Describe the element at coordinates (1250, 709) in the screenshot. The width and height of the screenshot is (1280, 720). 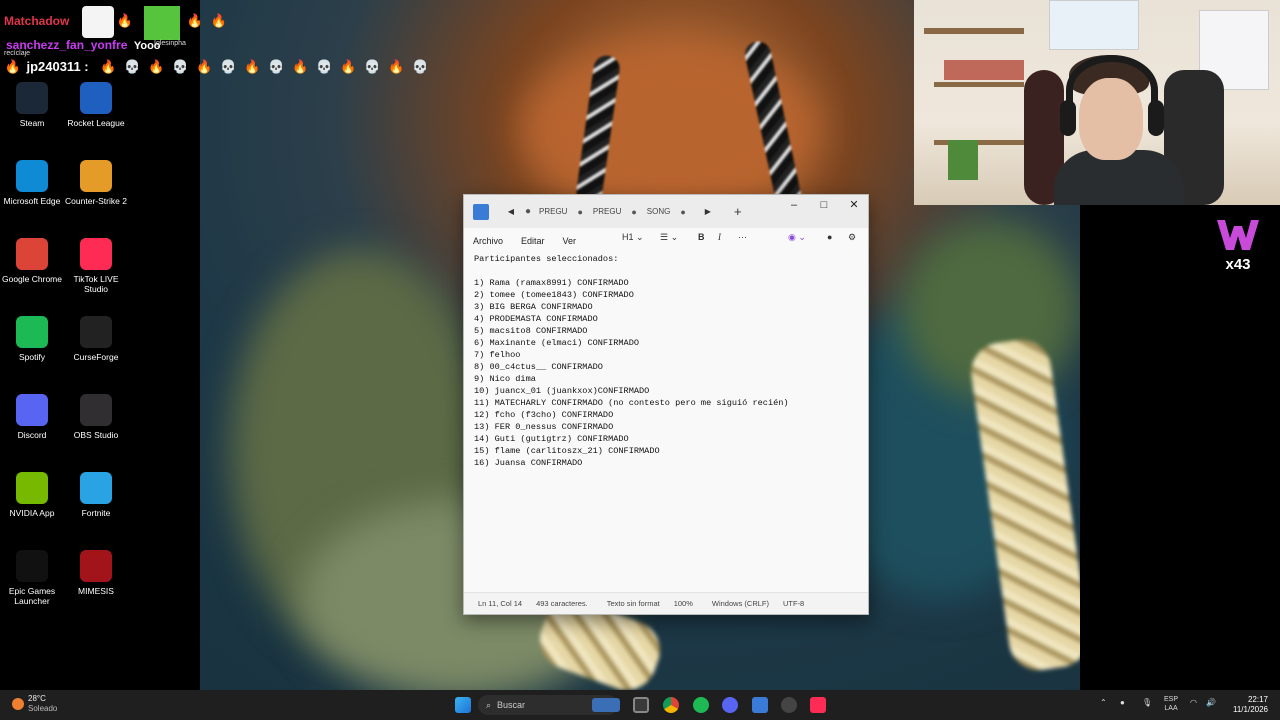
I see `clock-date: 11/1/2026` at that location.